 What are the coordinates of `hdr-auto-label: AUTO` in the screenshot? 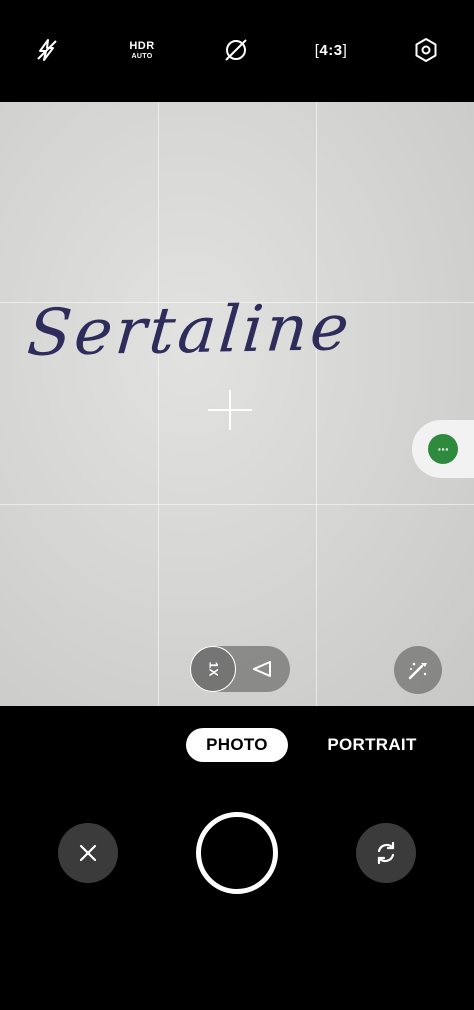 It's located at (142, 56).